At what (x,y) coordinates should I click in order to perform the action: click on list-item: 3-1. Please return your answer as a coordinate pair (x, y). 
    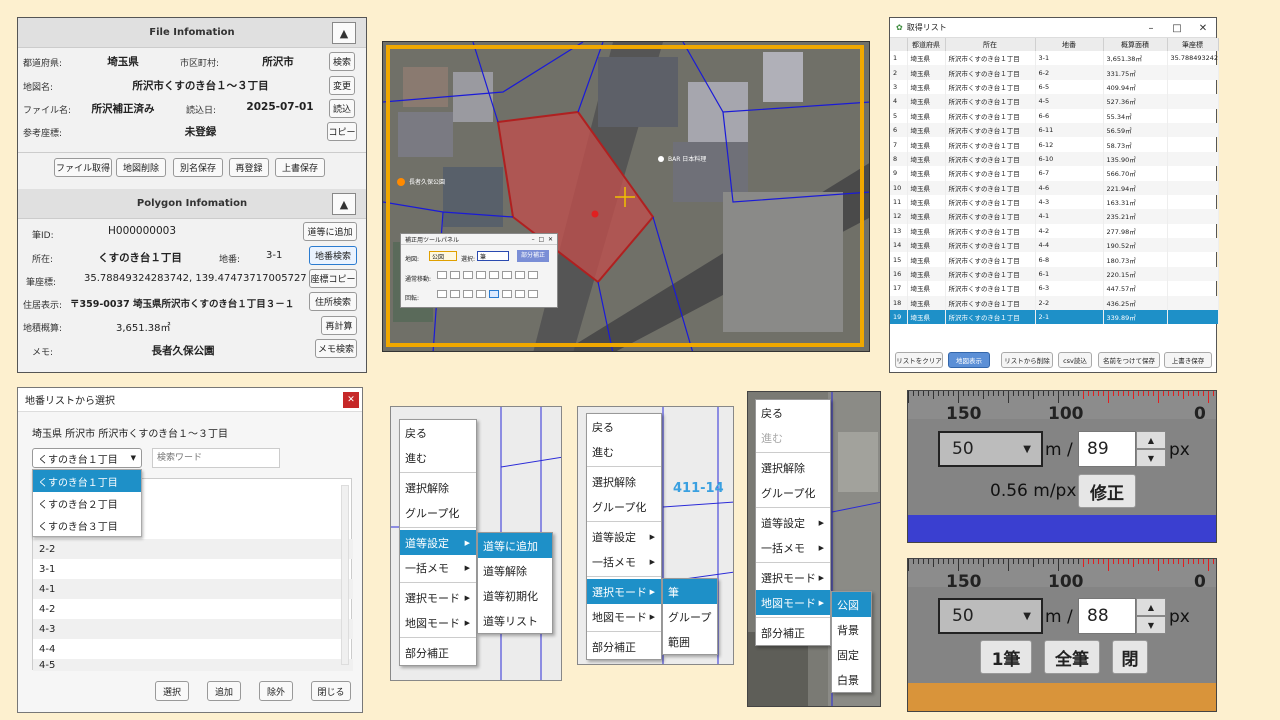
    Looking at the image, I should click on (193, 569).